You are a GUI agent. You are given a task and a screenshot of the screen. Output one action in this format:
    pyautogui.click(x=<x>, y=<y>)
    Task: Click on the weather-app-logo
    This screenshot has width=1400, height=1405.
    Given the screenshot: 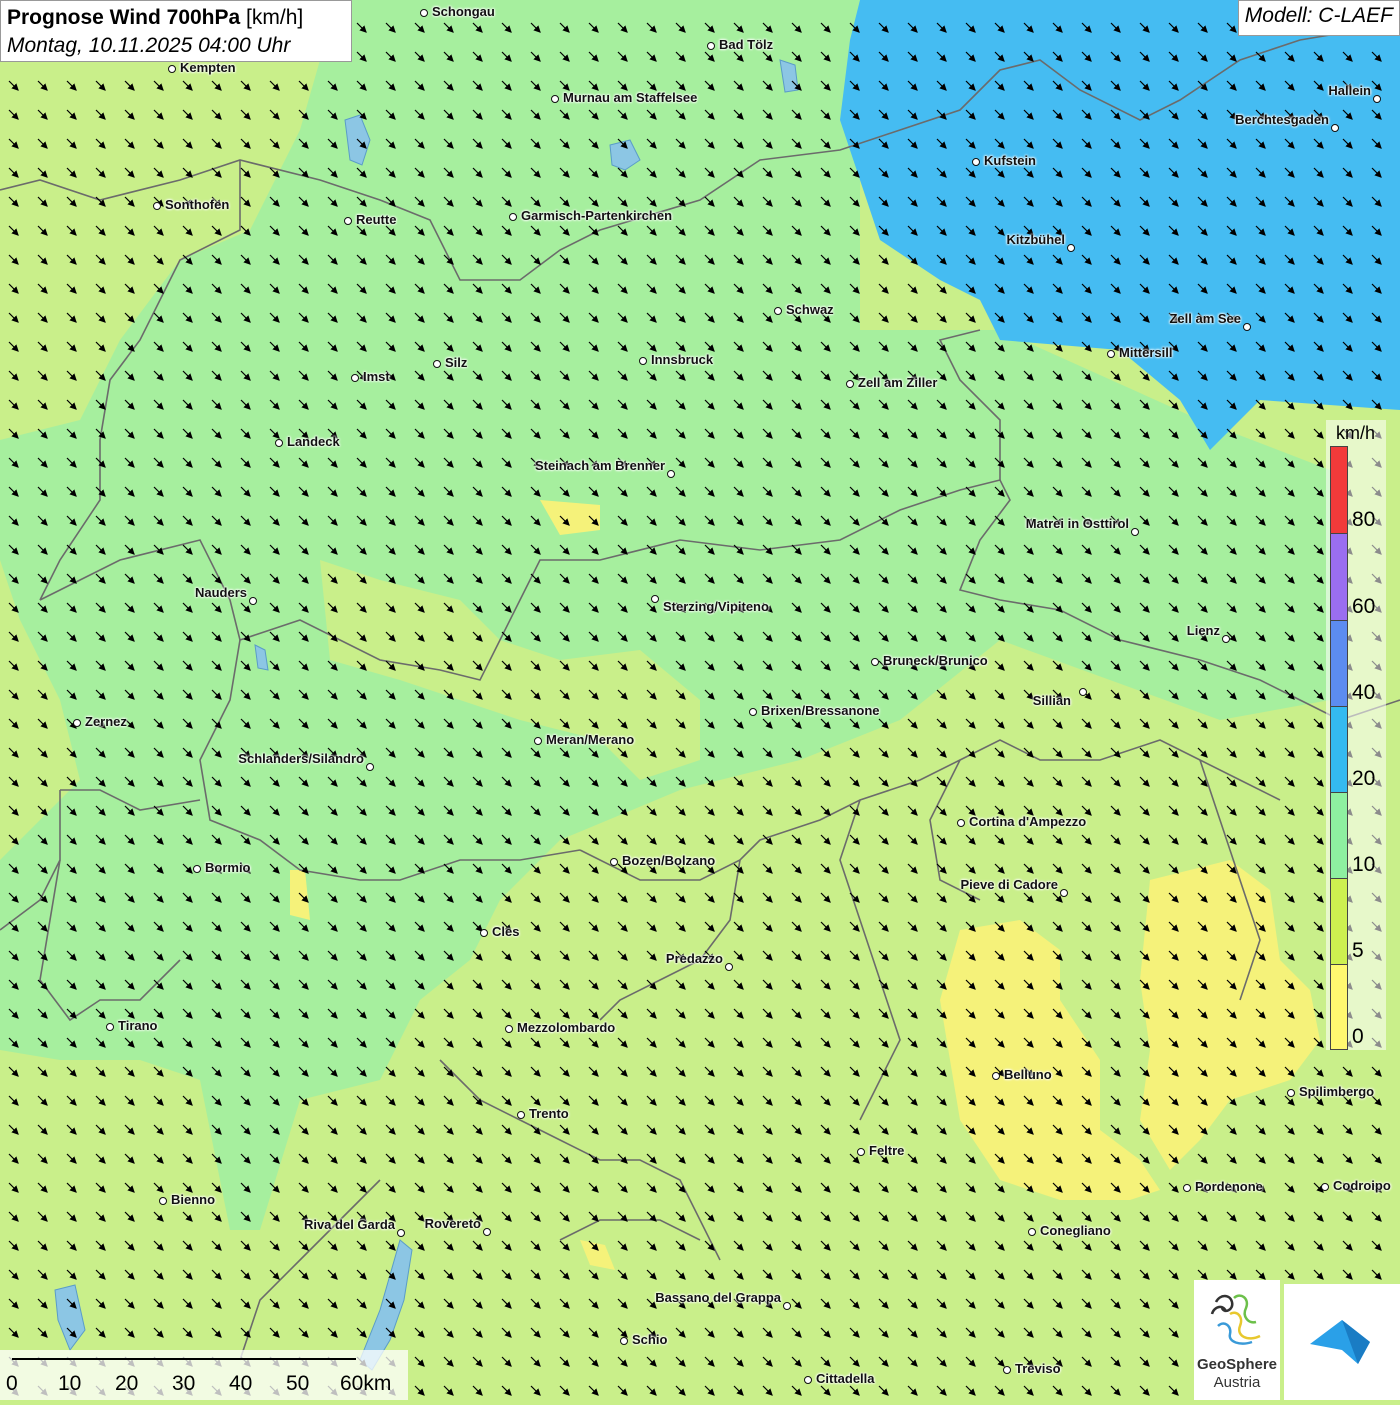 What is the action you would take?
    pyautogui.click(x=1342, y=1342)
    